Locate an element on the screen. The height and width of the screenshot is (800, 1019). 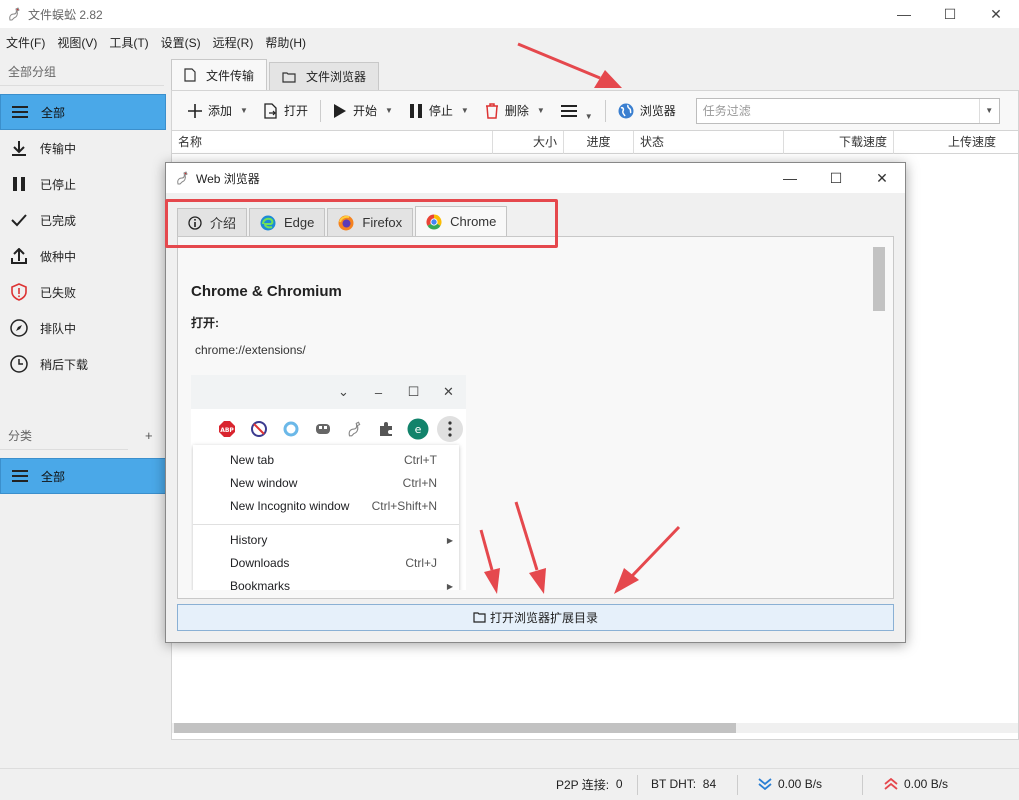
open-label: 打开: is located at coordinates (205, 323).